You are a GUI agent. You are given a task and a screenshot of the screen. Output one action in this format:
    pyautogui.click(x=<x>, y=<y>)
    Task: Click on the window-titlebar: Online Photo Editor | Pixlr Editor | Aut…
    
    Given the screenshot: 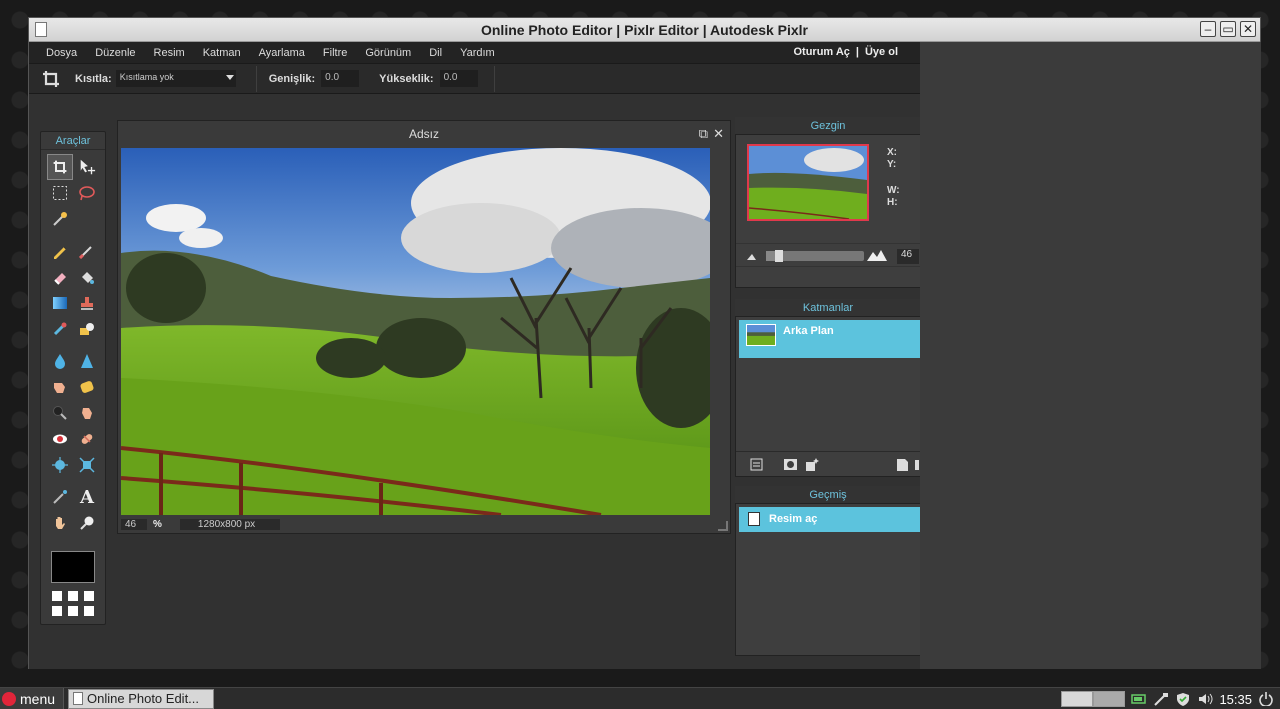 What is the action you would take?
    pyautogui.click(x=644, y=30)
    